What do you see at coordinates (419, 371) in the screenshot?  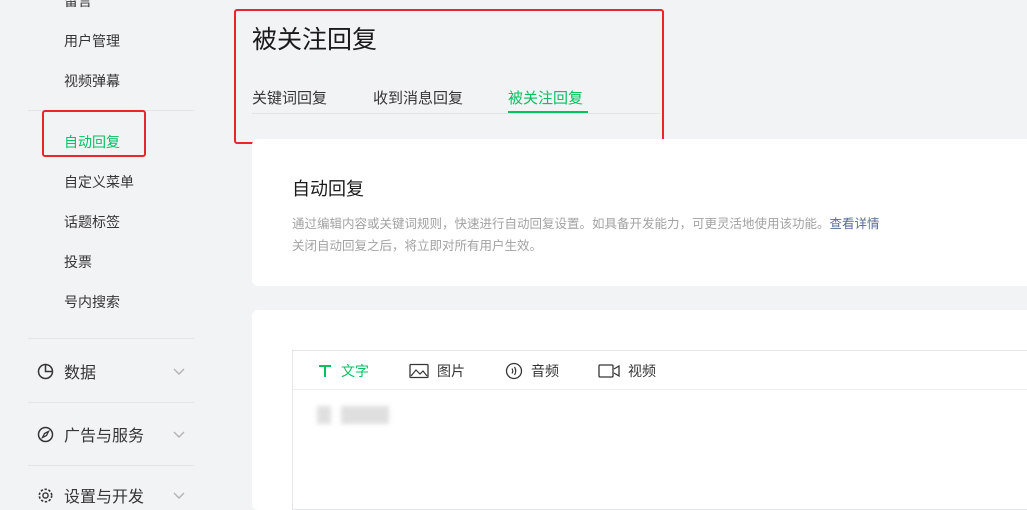 I see `image-icon` at bounding box center [419, 371].